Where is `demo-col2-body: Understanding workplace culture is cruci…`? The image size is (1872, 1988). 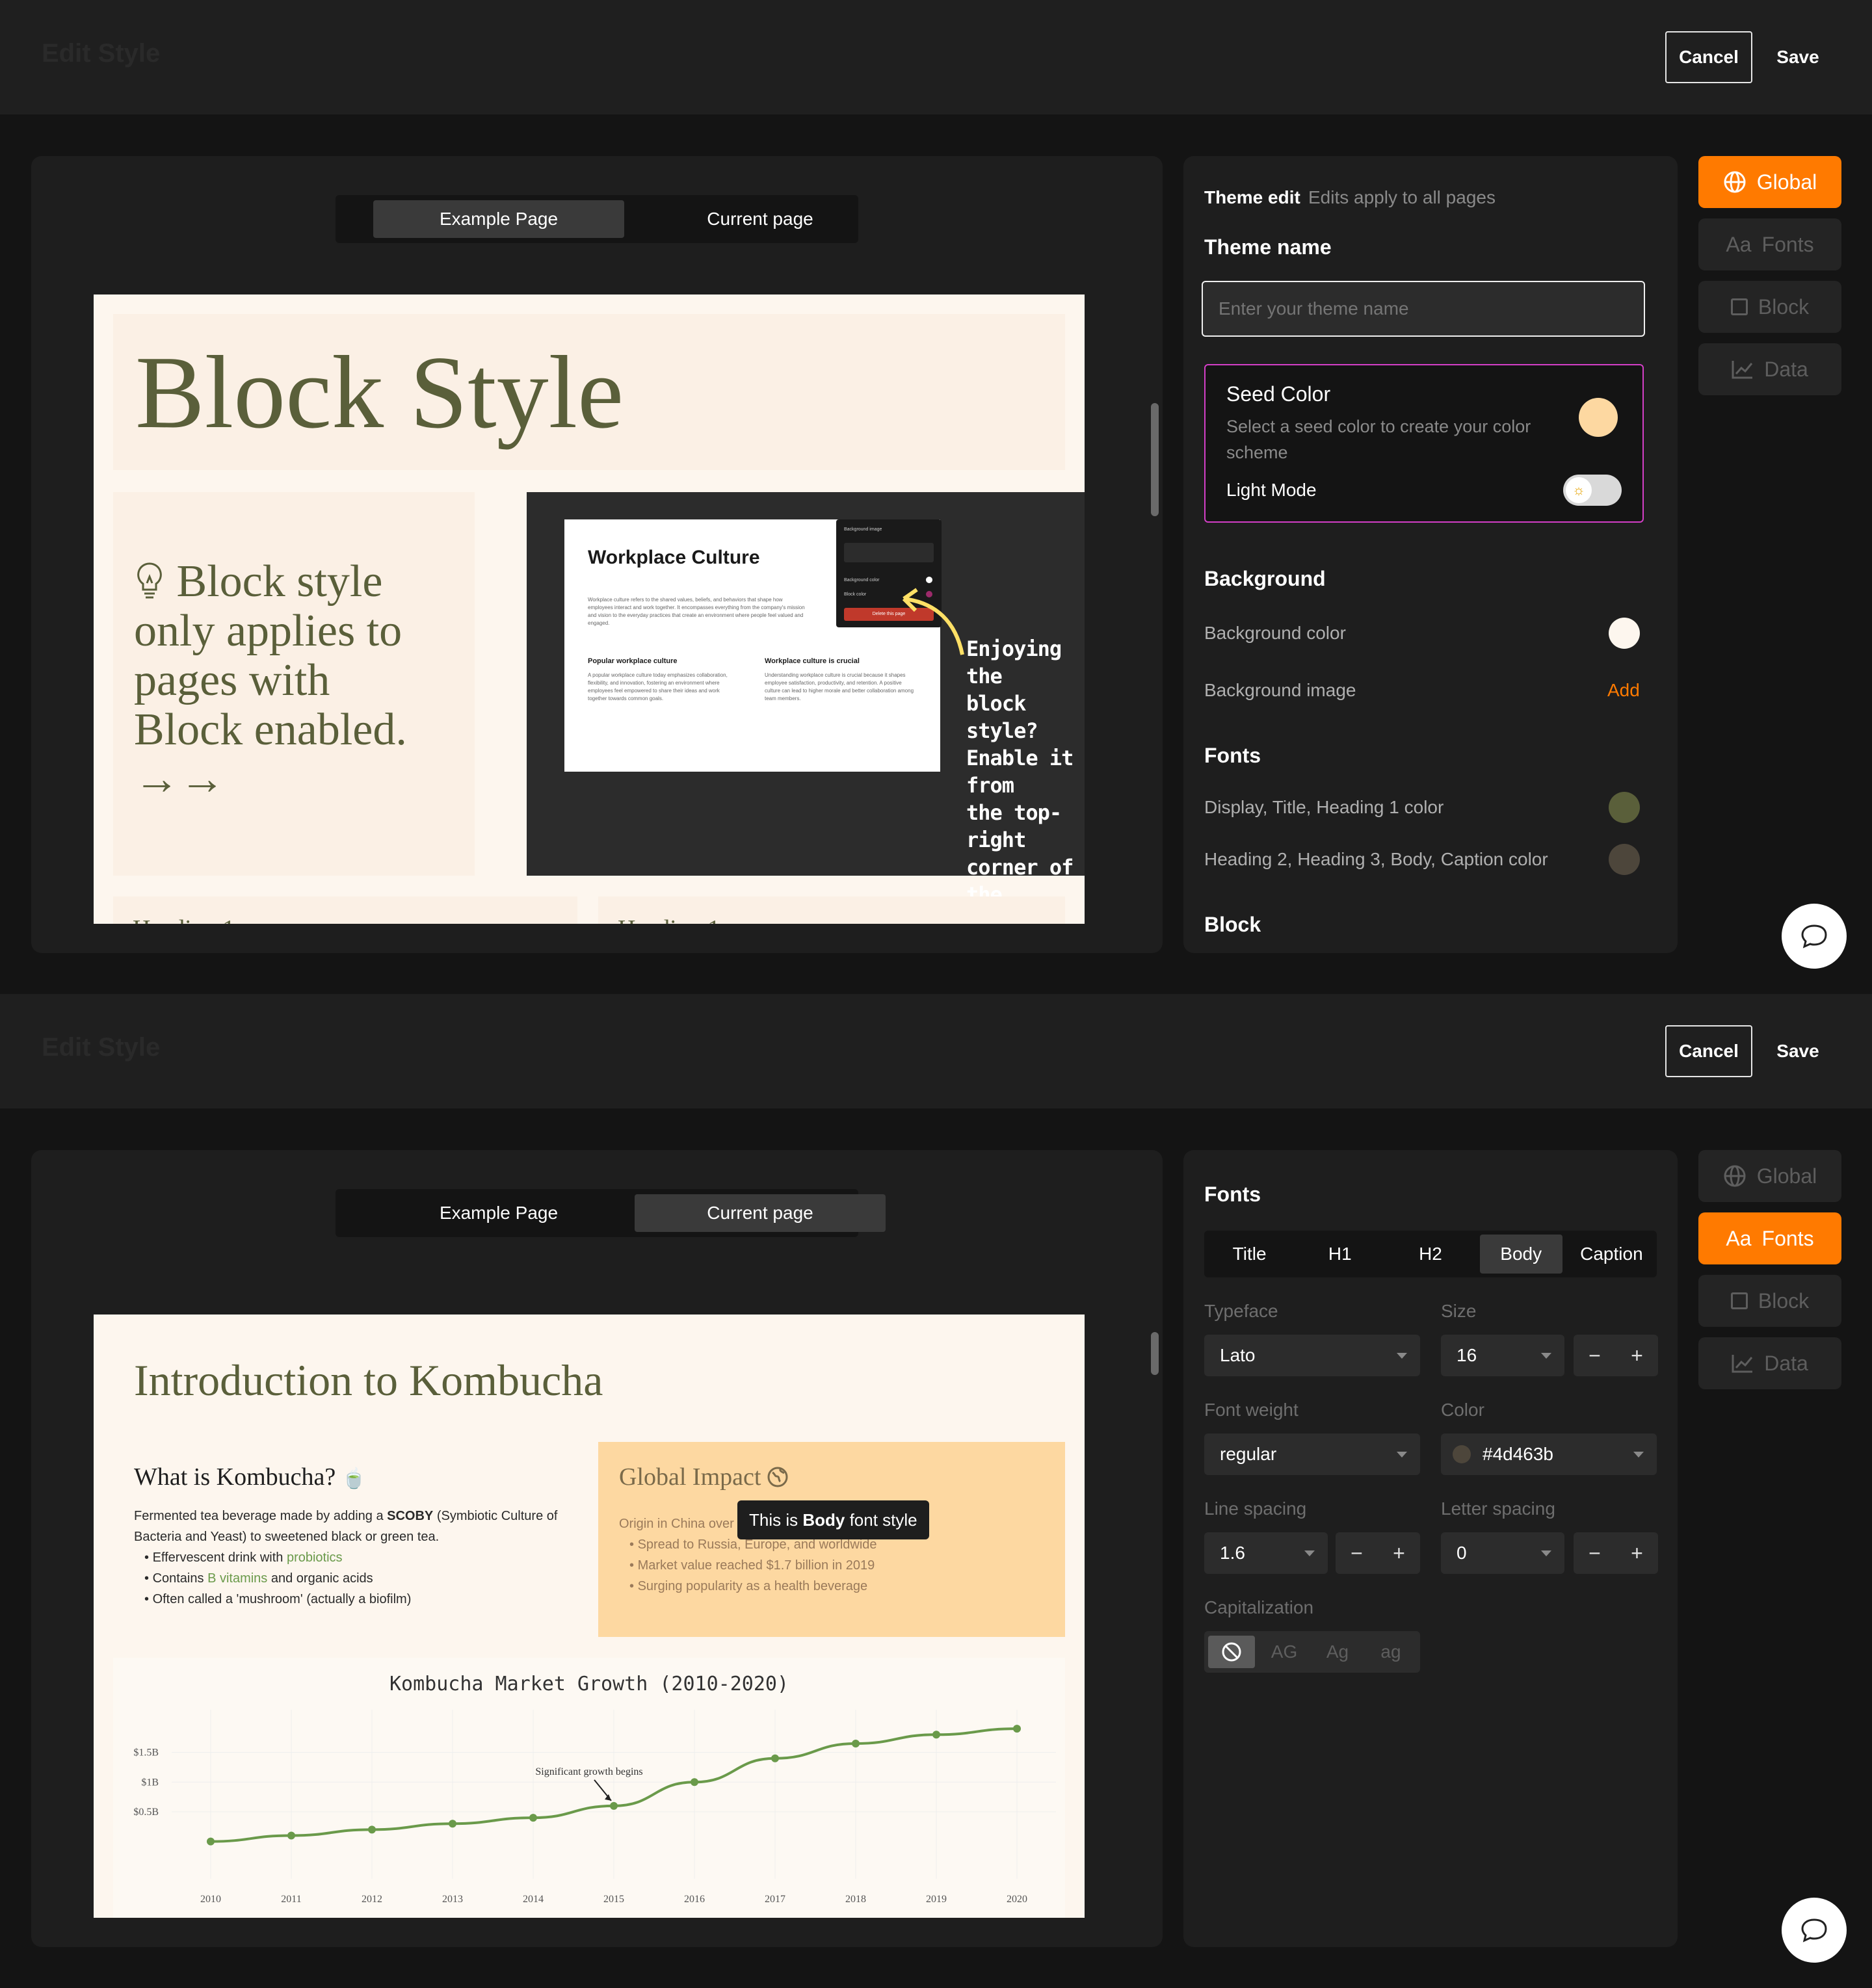 demo-col2-body: Understanding workplace culture is cruci… is located at coordinates (840, 686).